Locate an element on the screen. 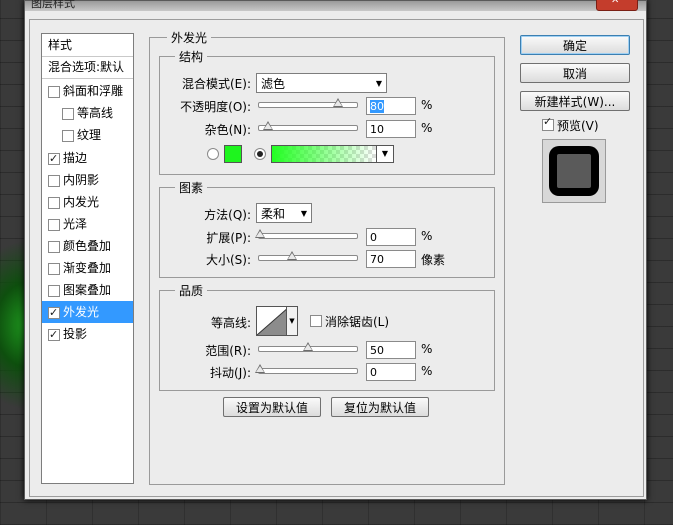  opacity-slider is located at coordinates (308, 103).